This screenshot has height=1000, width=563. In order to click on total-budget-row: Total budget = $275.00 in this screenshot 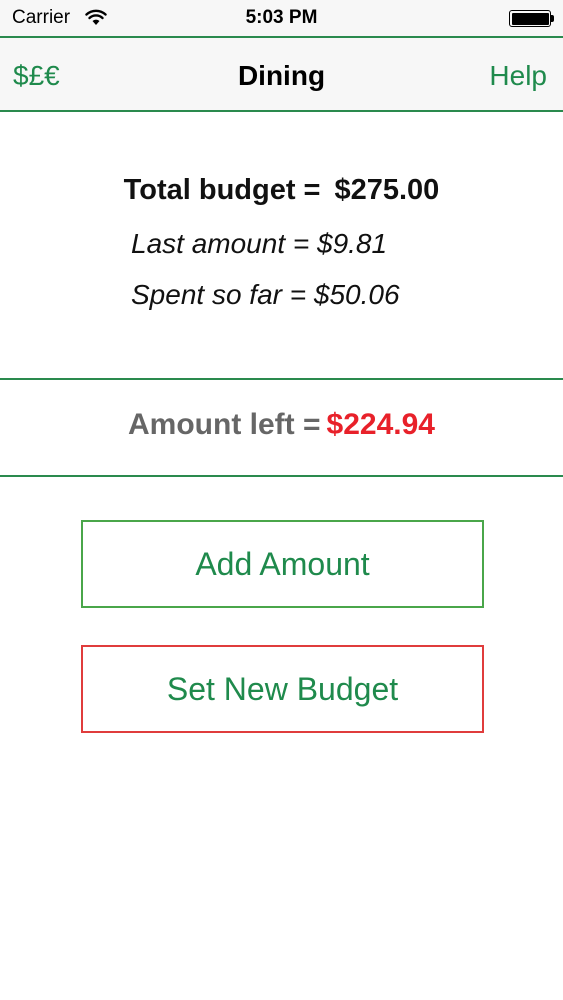, I will do `click(281, 190)`.